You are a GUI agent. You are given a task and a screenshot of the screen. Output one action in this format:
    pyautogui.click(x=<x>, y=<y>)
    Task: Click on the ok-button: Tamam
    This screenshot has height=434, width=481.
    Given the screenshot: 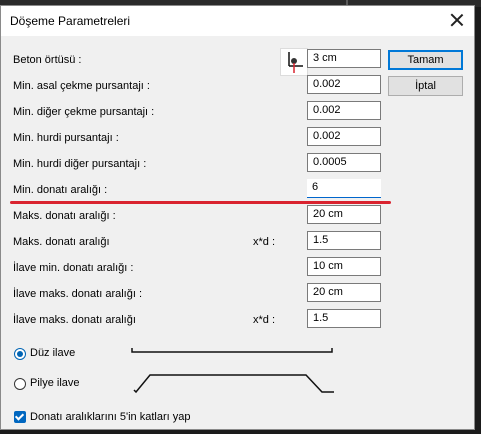 What is the action you would take?
    pyautogui.click(x=425, y=60)
    